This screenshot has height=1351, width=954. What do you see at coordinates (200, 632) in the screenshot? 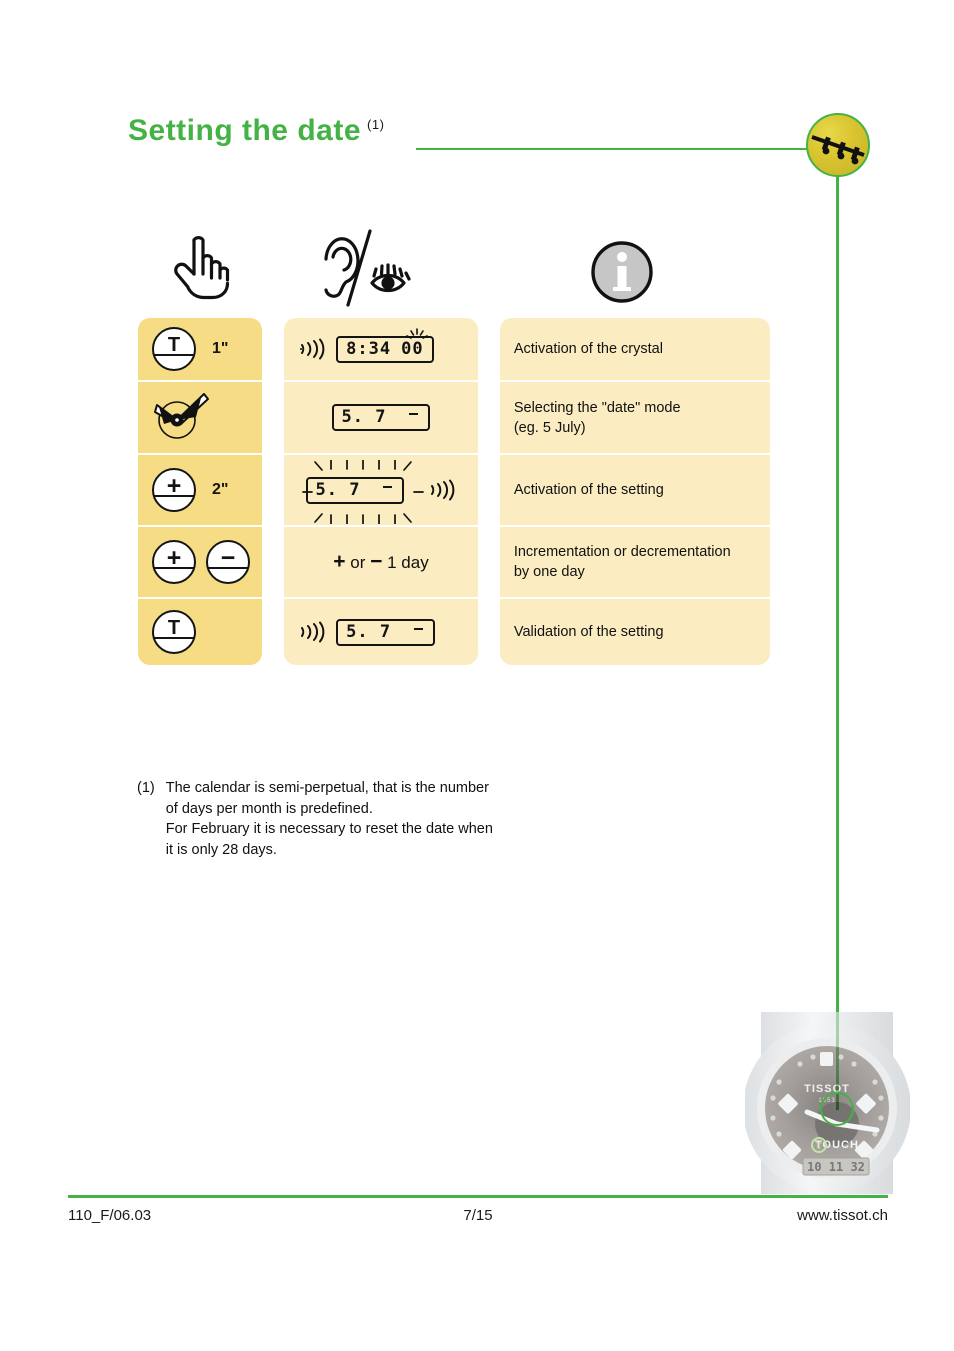
I see `table-row: T` at bounding box center [200, 632].